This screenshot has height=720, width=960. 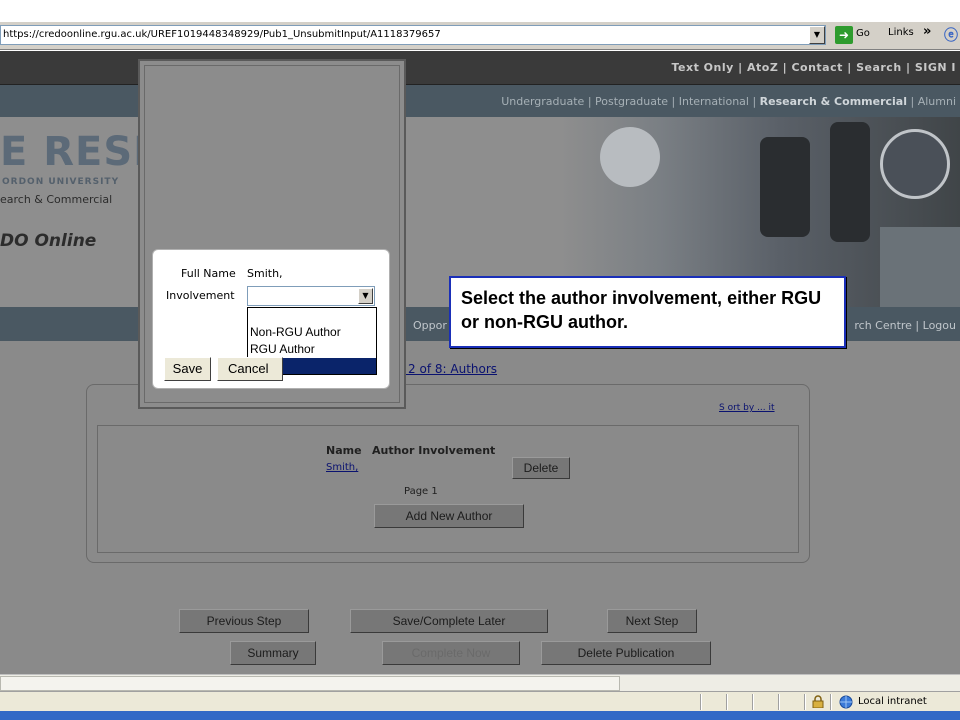 I want to click on column-header-name: Name, so click(x=344, y=450).